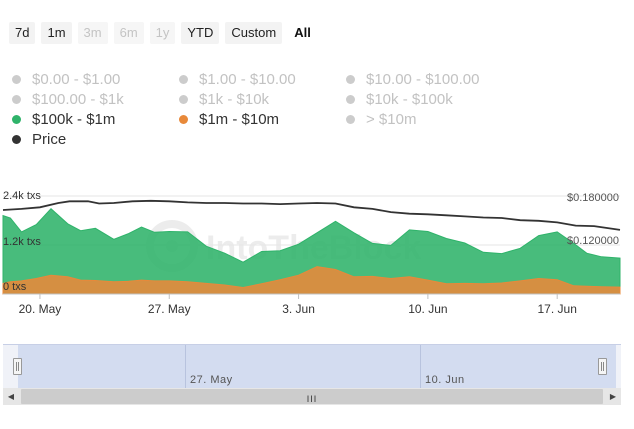  Describe the element at coordinates (593, 241) in the screenshot. I see `y-right-tick-label: $0.120000` at that location.